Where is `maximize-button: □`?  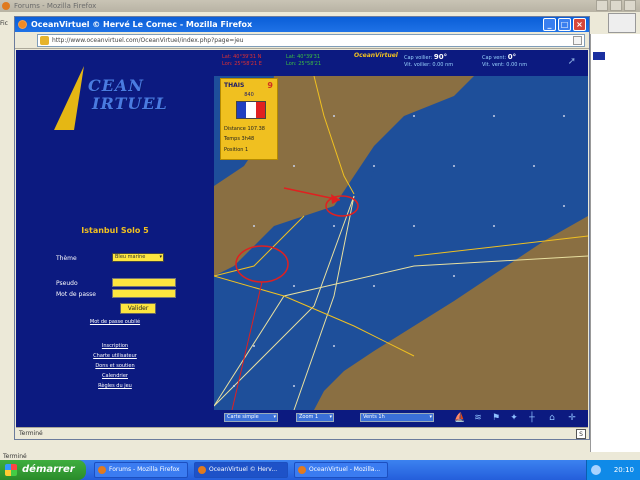
maximize-button: □ is located at coordinates (564, 24).